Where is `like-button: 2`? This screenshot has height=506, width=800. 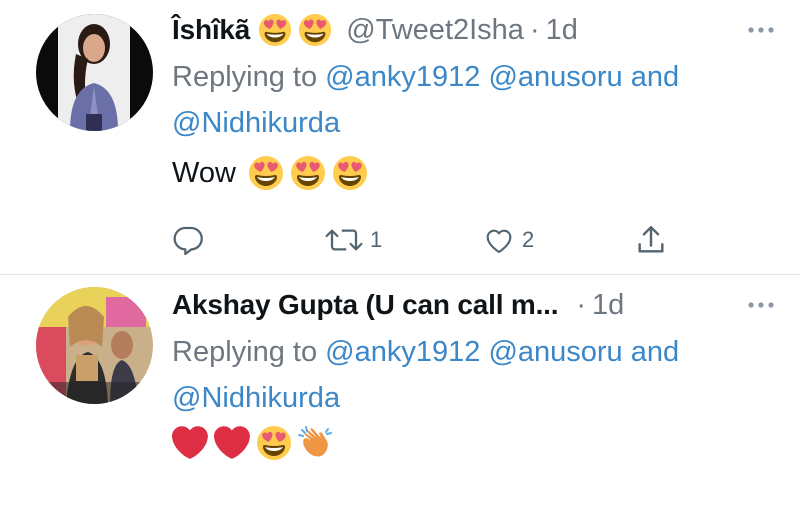
like-button: 2 is located at coordinates (508, 240).